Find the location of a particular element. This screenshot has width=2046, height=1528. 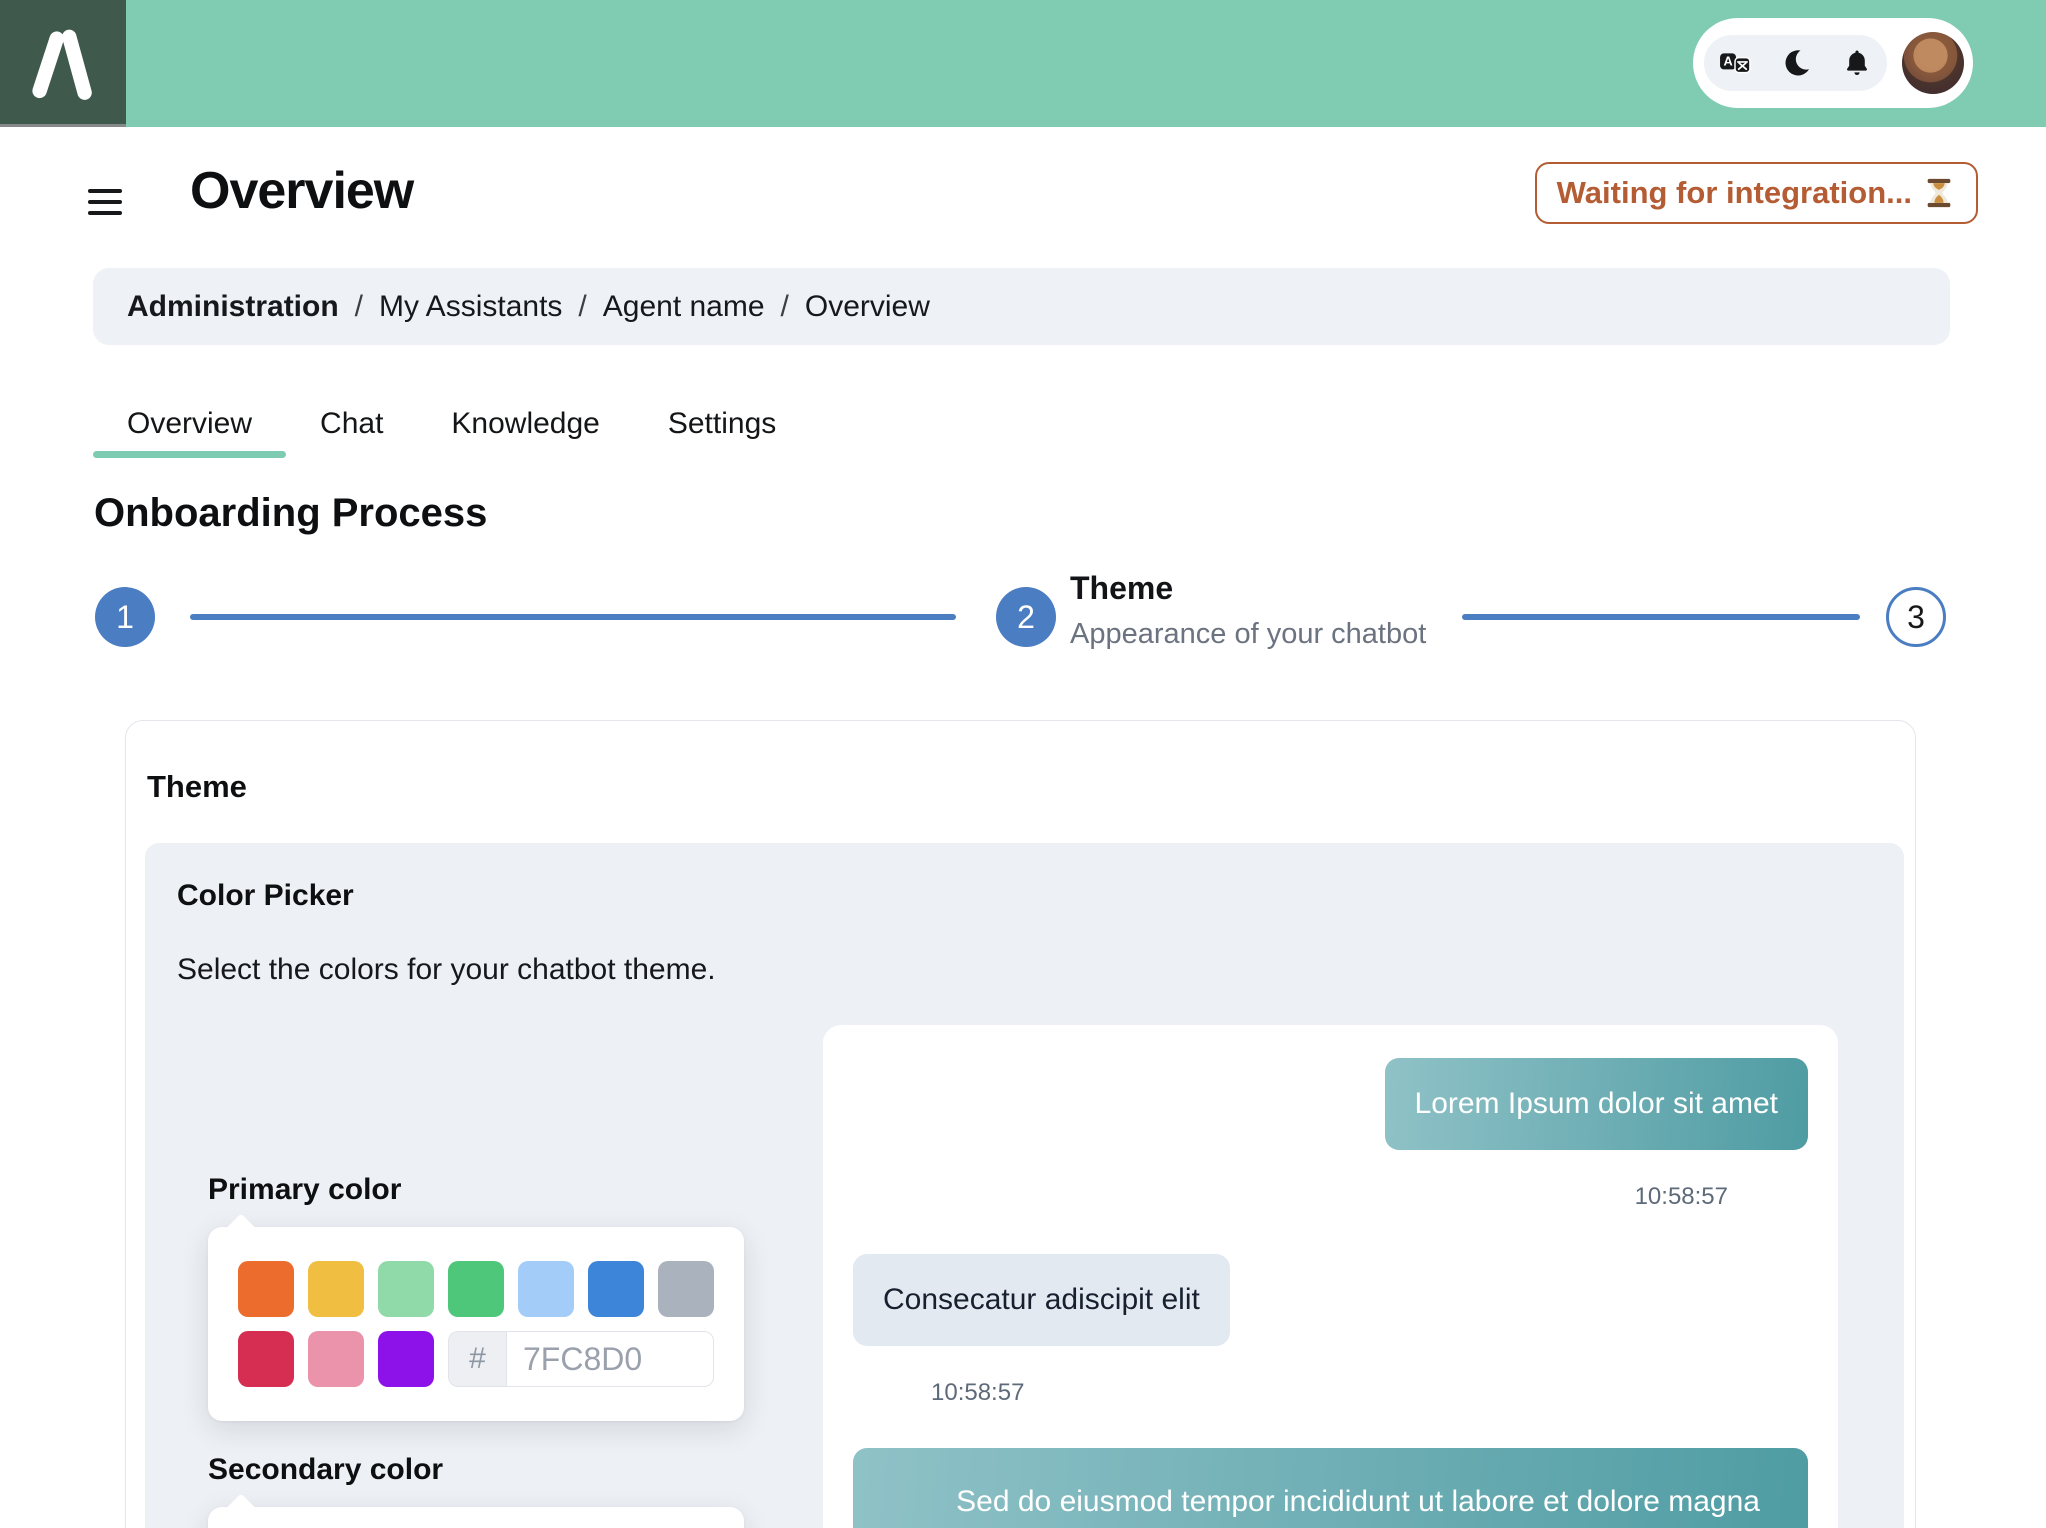

menu-icon is located at coordinates (105, 202).